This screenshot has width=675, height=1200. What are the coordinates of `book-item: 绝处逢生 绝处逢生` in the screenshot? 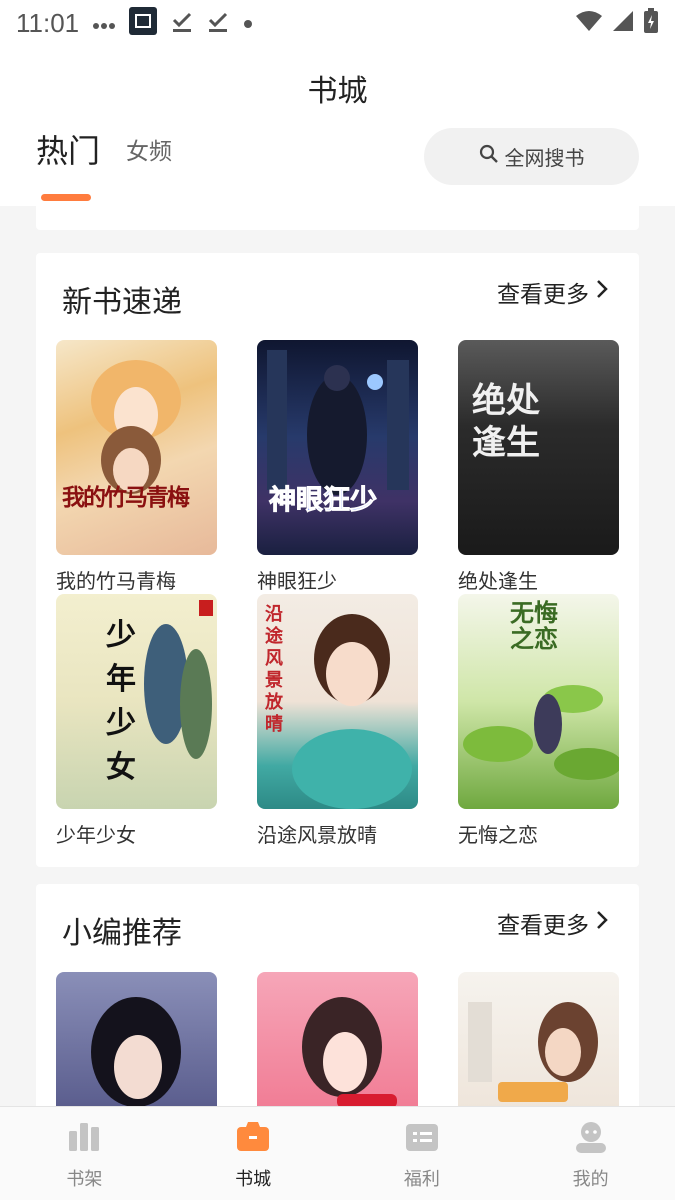 It's located at (538, 467).